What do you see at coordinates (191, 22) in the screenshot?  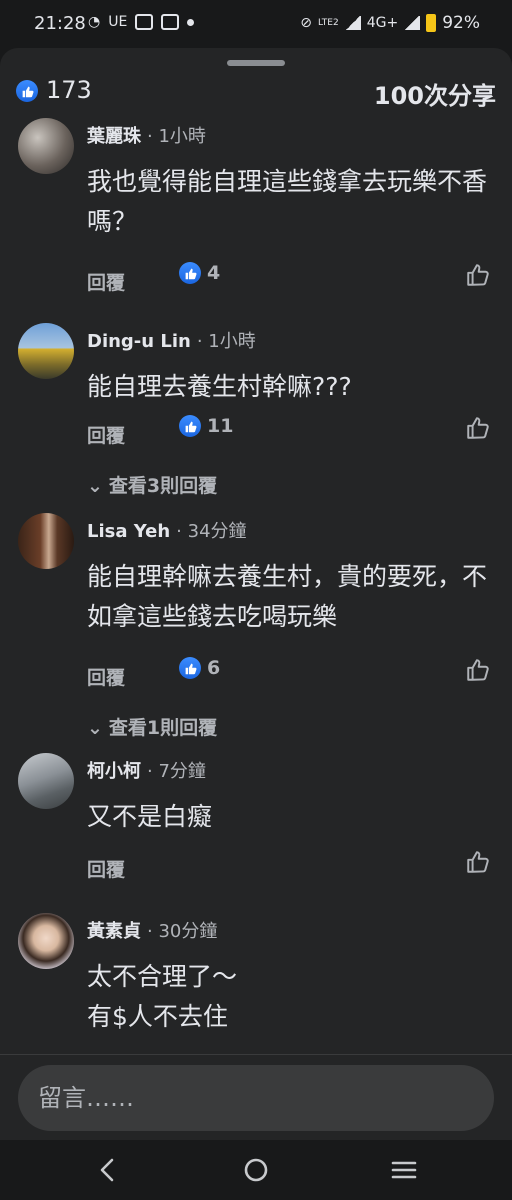 I see `dot-icon` at bounding box center [191, 22].